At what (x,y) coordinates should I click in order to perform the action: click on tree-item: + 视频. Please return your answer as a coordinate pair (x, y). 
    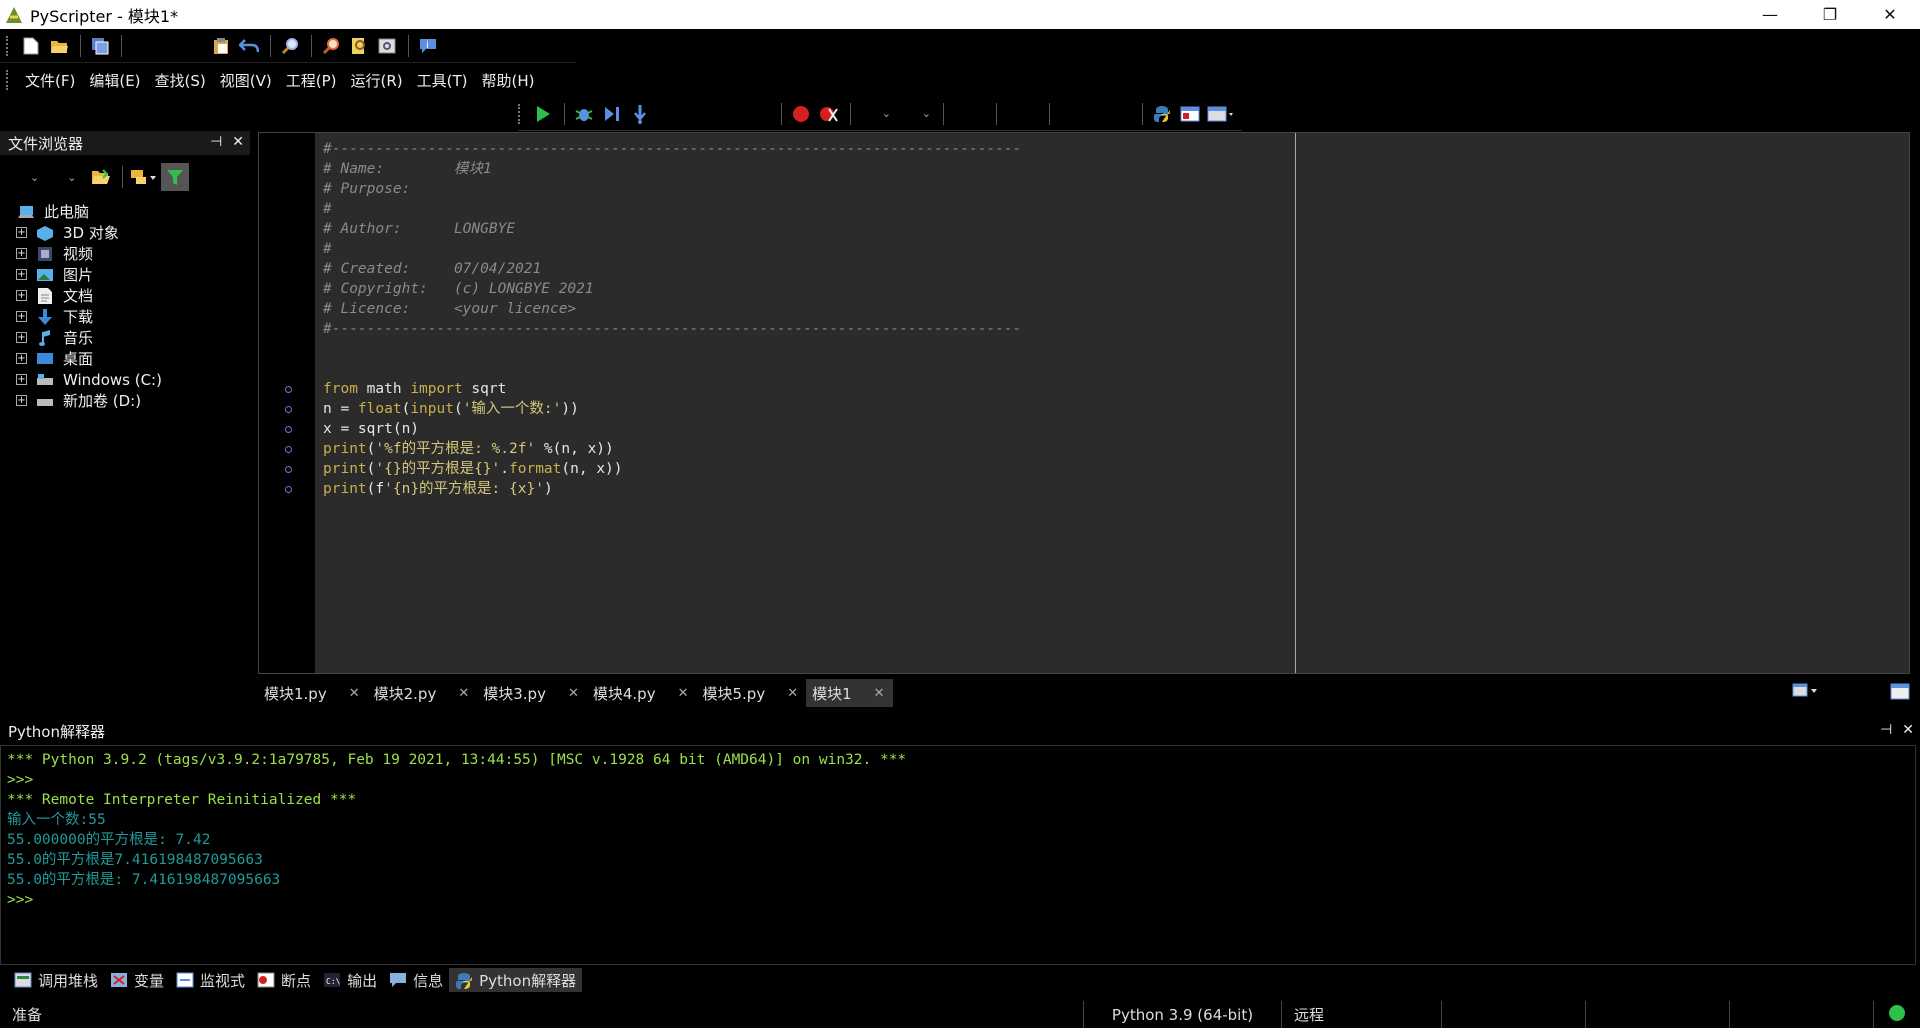
    Looking at the image, I should click on (133, 253).